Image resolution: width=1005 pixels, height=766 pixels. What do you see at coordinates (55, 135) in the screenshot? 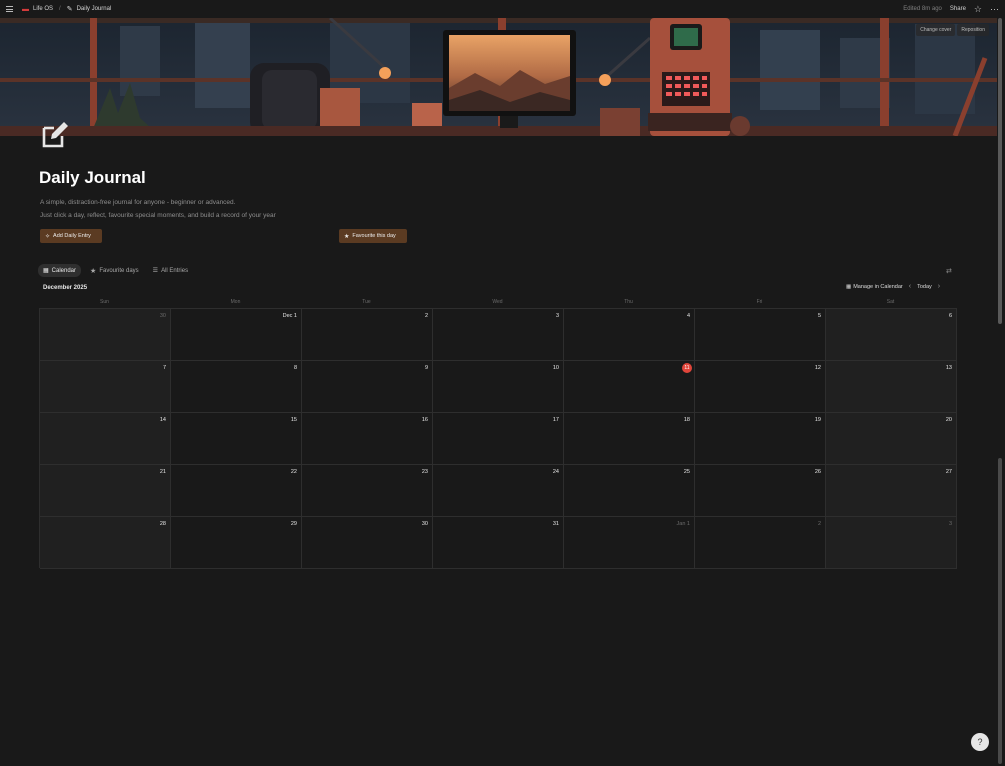
I see `page-edit-large-icon` at bounding box center [55, 135].